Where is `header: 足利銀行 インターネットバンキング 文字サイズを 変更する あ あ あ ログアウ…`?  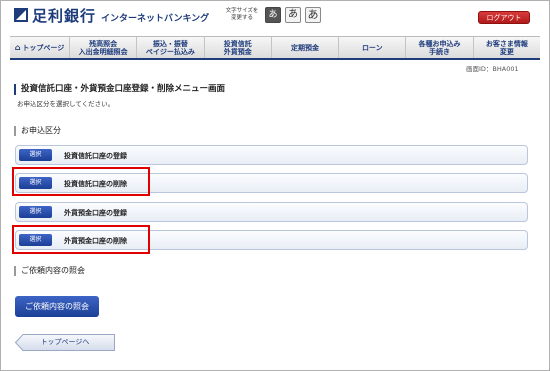 header: 足利銀行 インターネットバンキング 文字サイズを 変更する あ あ あ ログアウ… is located at coordinates (275, 18).